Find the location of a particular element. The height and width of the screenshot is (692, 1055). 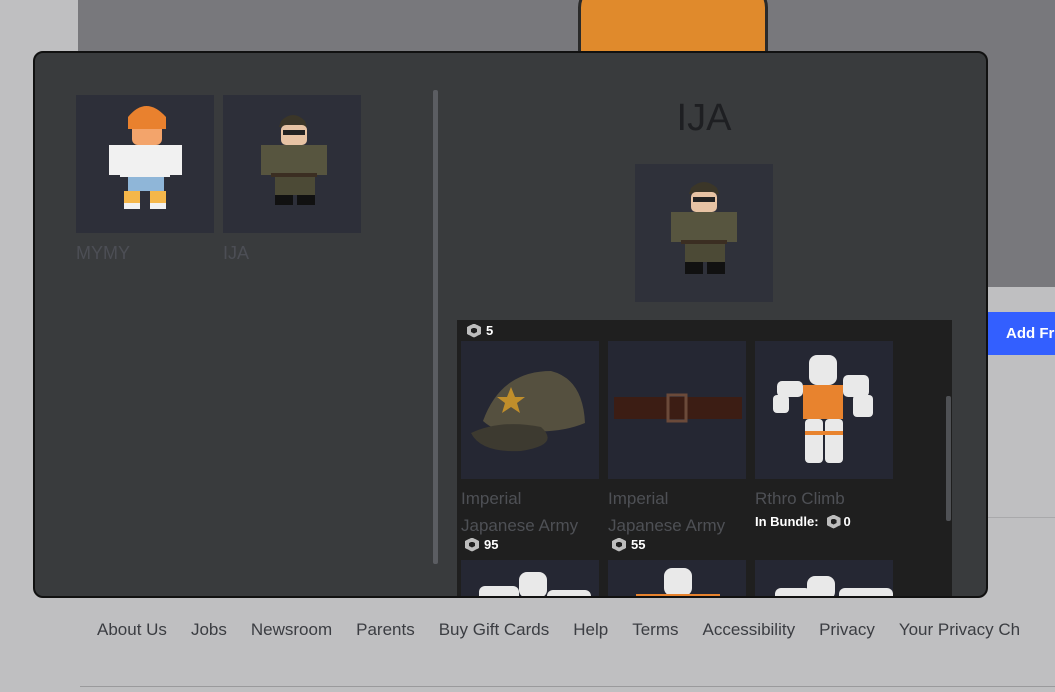

outfit-name: IJA is located at coordinates (236, 253).